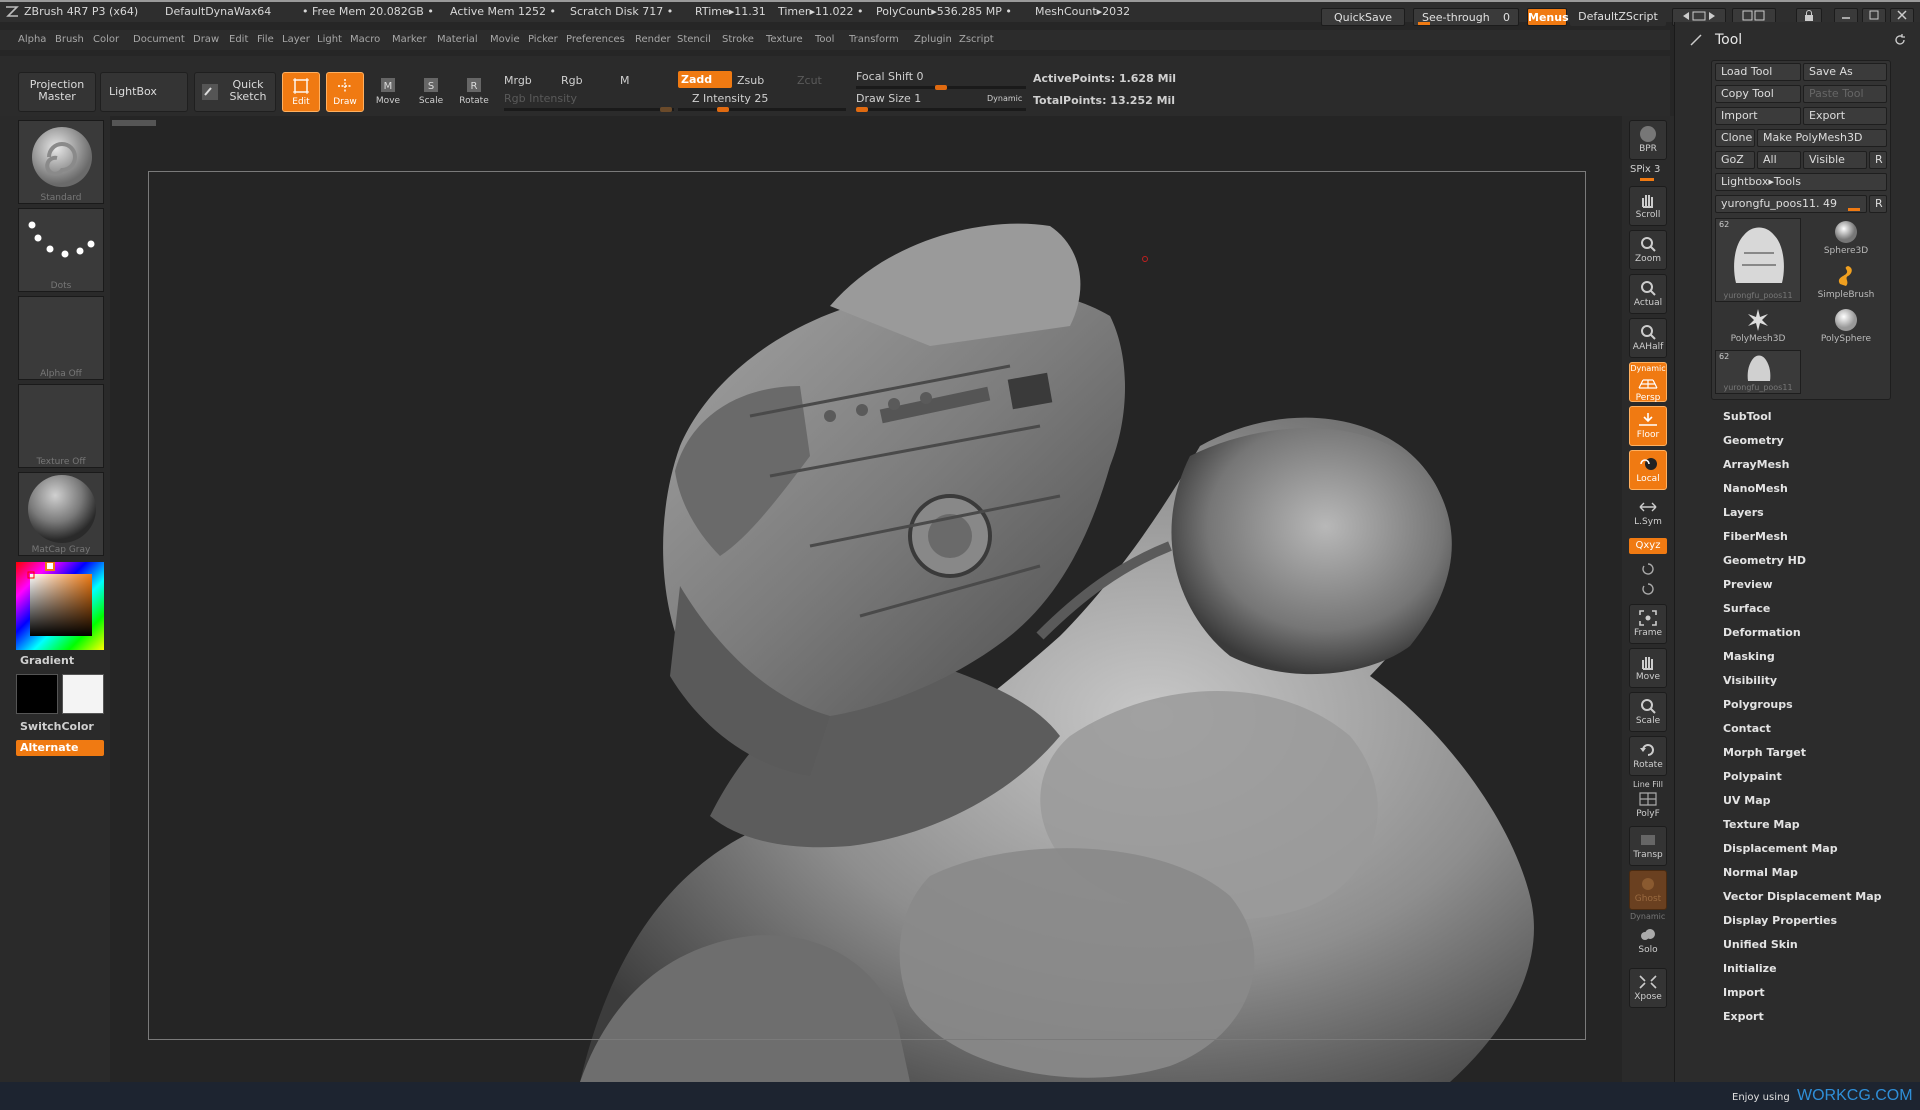 The height and width of the screenshot is (1110, 1920). I want to click on m-button: M, so click(625, 80).